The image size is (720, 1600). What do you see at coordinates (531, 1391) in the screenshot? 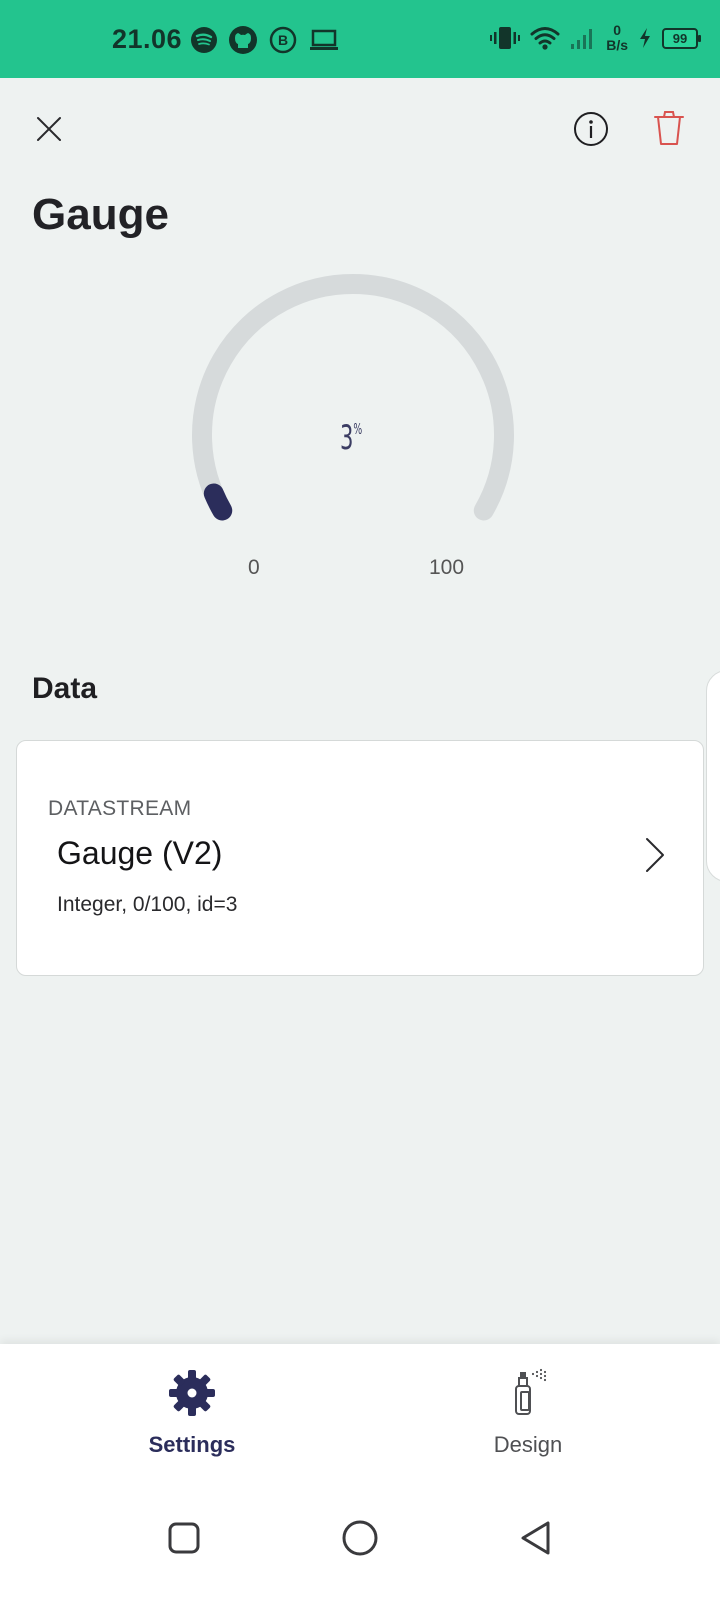
I see `spray-can-icon` at bounding box center [531, 1391].